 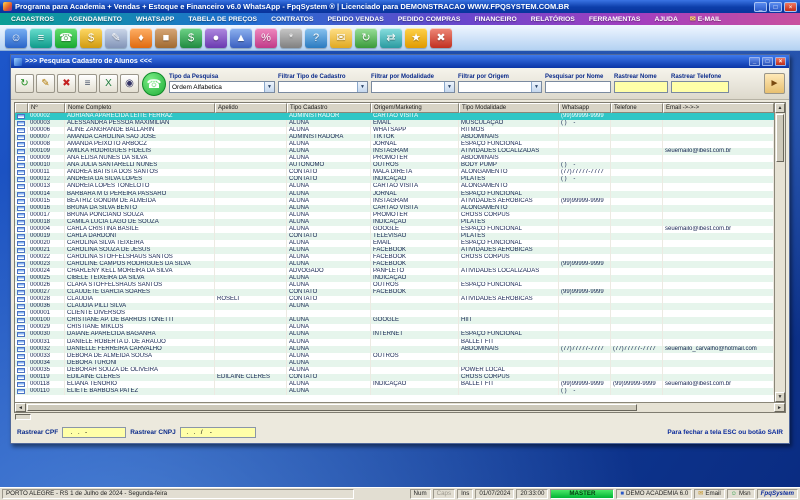 I want to click on toolbar-button: ●, so click(x=216, y=37).